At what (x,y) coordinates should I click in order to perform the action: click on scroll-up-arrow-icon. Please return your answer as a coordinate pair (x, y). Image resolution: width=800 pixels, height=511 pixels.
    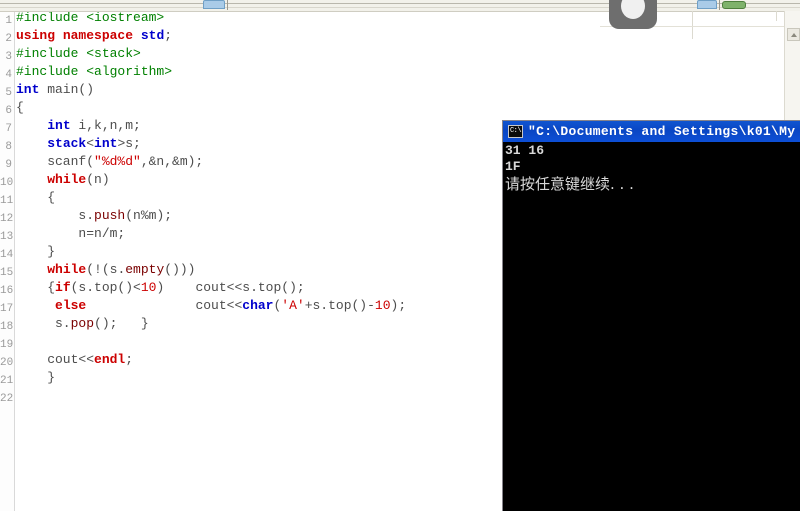
    Looking at the image, I should click on (793, 34).